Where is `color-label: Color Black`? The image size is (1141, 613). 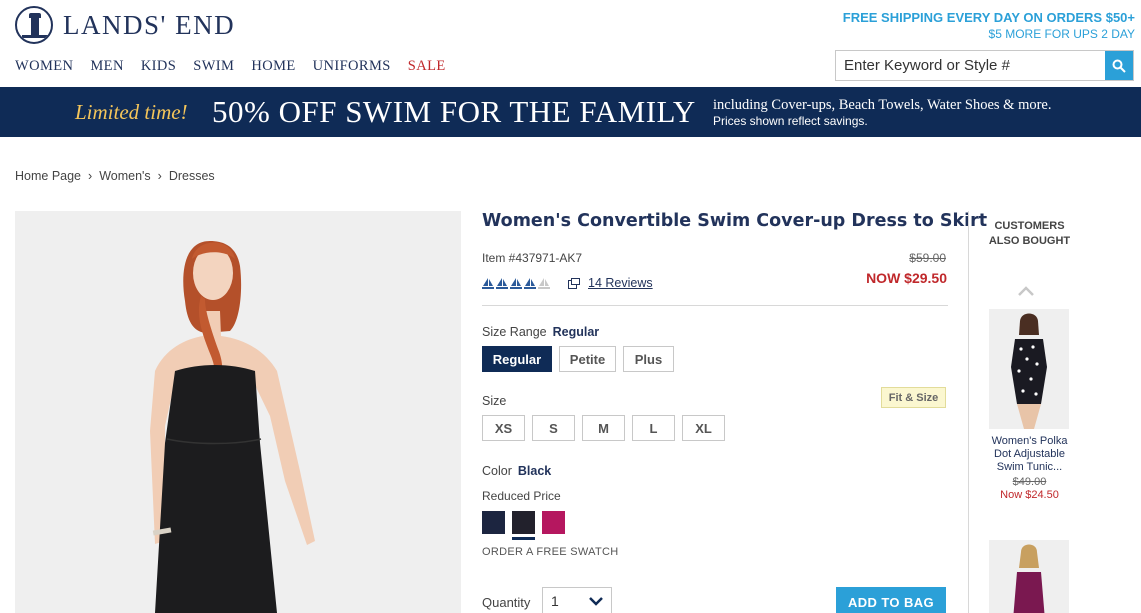
color-label: Color Black is located at coordinates (517, 471).